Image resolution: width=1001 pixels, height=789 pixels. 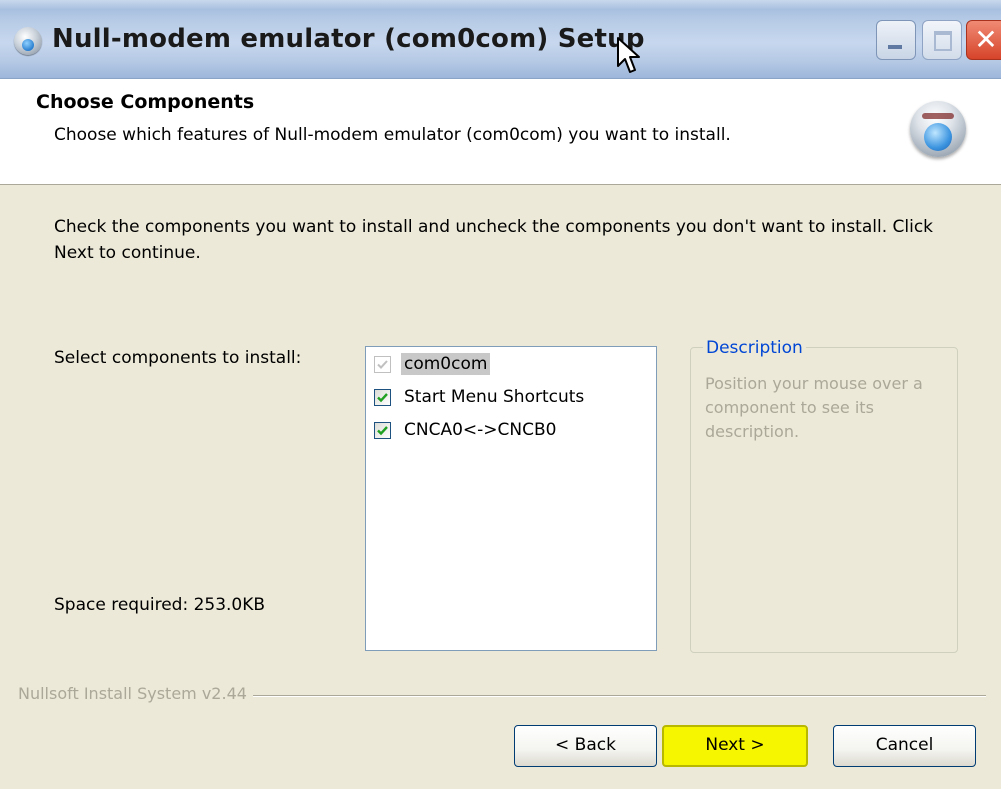 I want to click on cancel-button: Cancel, so click(x=904, y=746).